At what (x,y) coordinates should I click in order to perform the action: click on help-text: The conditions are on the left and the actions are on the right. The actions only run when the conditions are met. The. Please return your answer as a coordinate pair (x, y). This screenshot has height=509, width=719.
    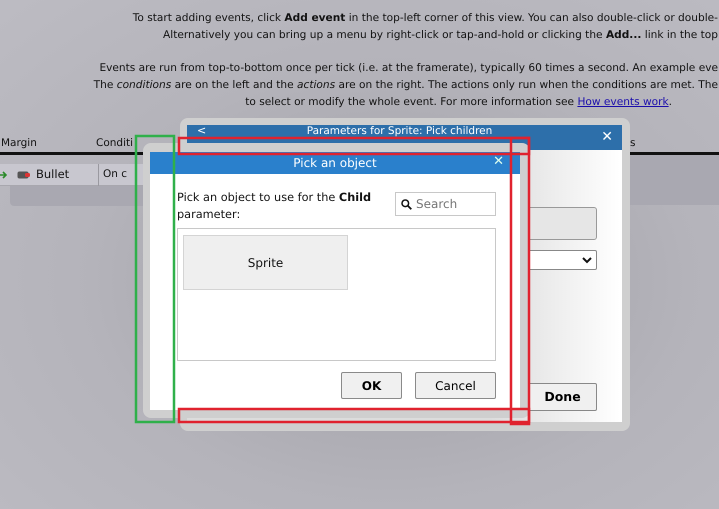
    Looking at the image, I should click on (406, 85).